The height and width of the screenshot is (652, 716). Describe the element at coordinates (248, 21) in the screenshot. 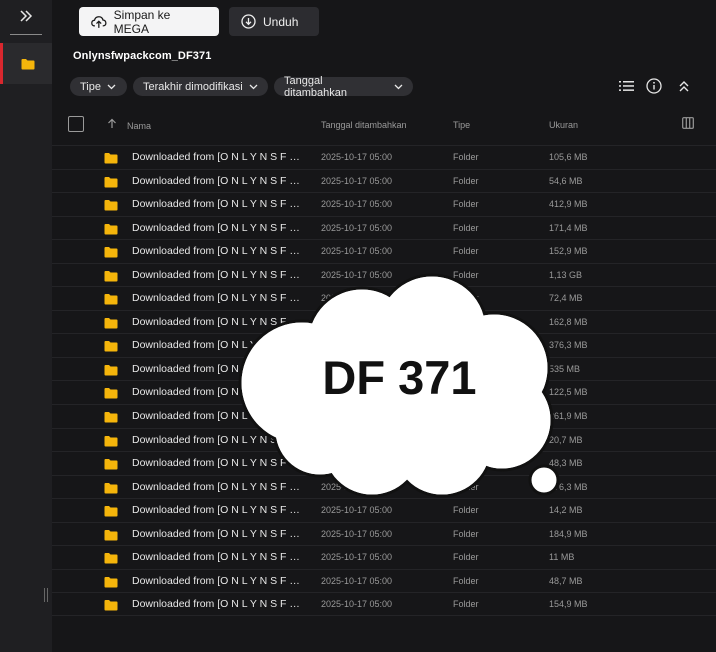

I see `download-icon` at that location.